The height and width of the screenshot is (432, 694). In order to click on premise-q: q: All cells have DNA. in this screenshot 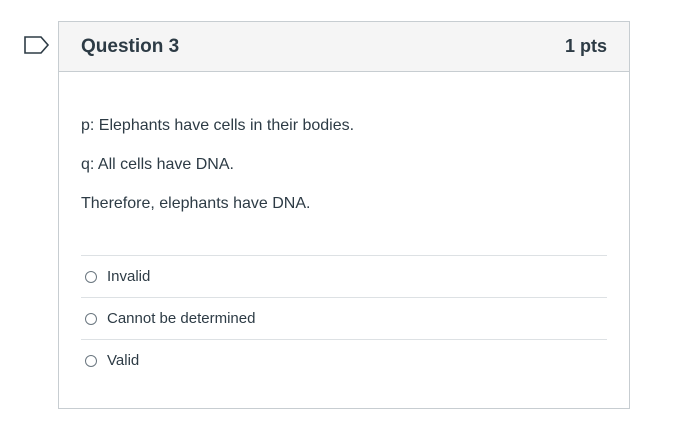, I will do `click(157, 164)`.